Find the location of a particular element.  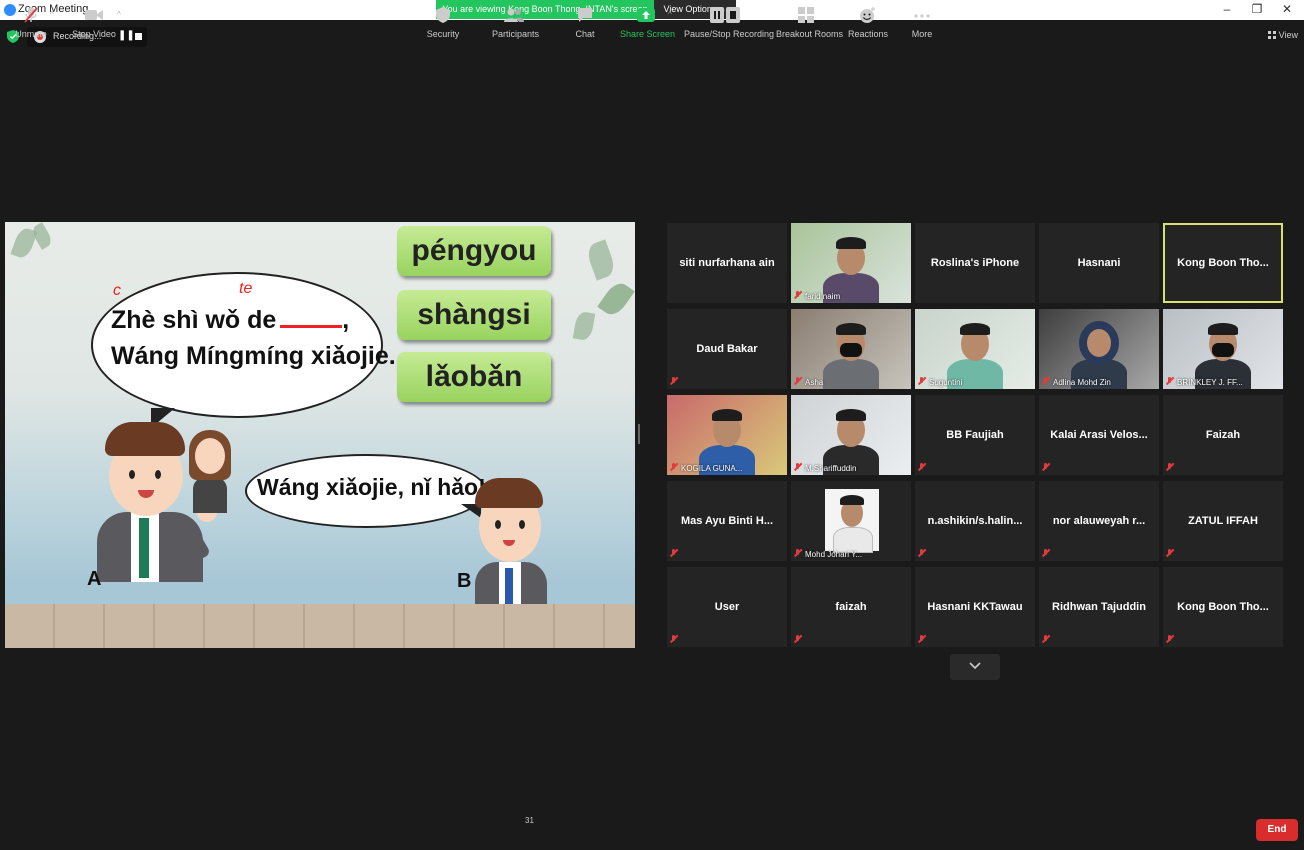

stop-video-button: Stop Video is located at coordinates (94, 22).